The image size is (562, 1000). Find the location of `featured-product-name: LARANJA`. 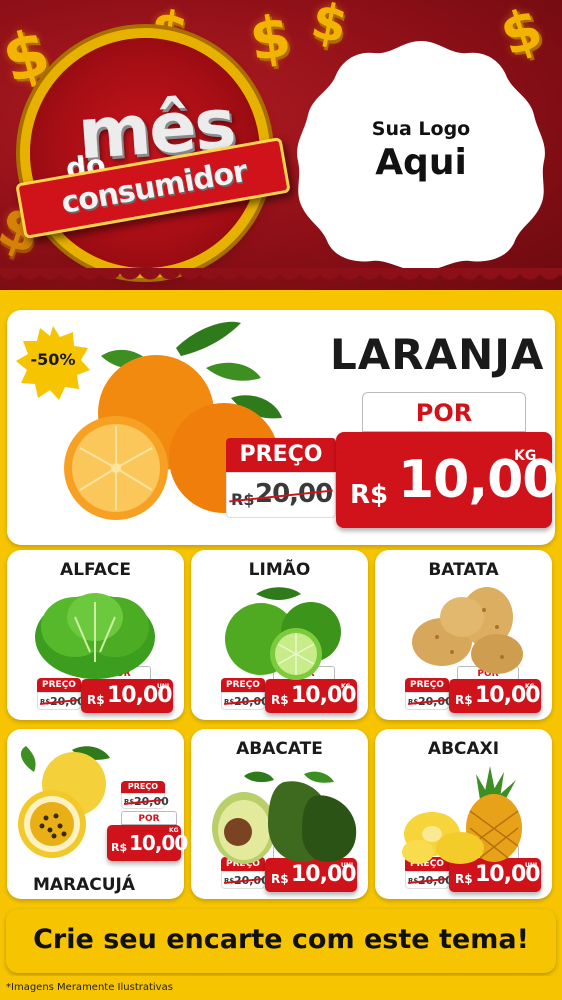

featured-product-name: LARANJA is located at coordinates (437, 354).